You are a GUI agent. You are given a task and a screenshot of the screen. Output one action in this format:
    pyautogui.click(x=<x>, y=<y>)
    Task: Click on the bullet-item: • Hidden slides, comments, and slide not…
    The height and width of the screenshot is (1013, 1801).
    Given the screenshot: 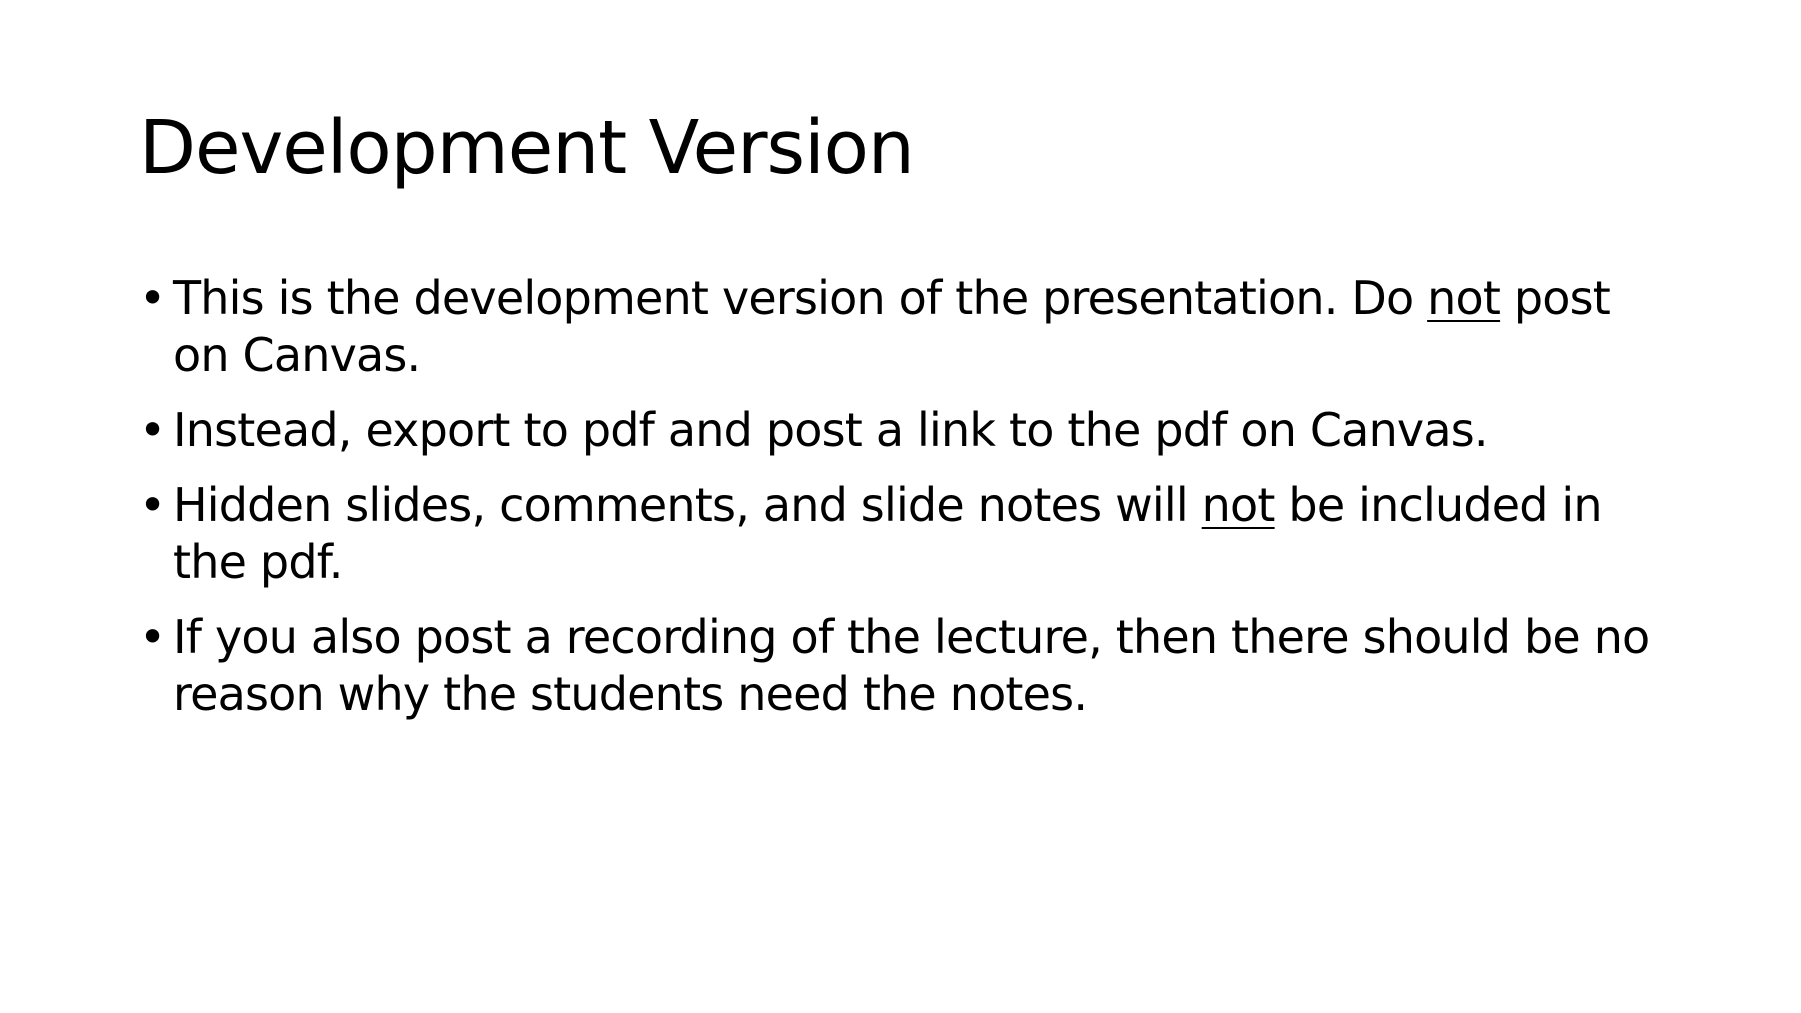 What is the action you would take?
    pyautogui.click(x=909, y=534)
    